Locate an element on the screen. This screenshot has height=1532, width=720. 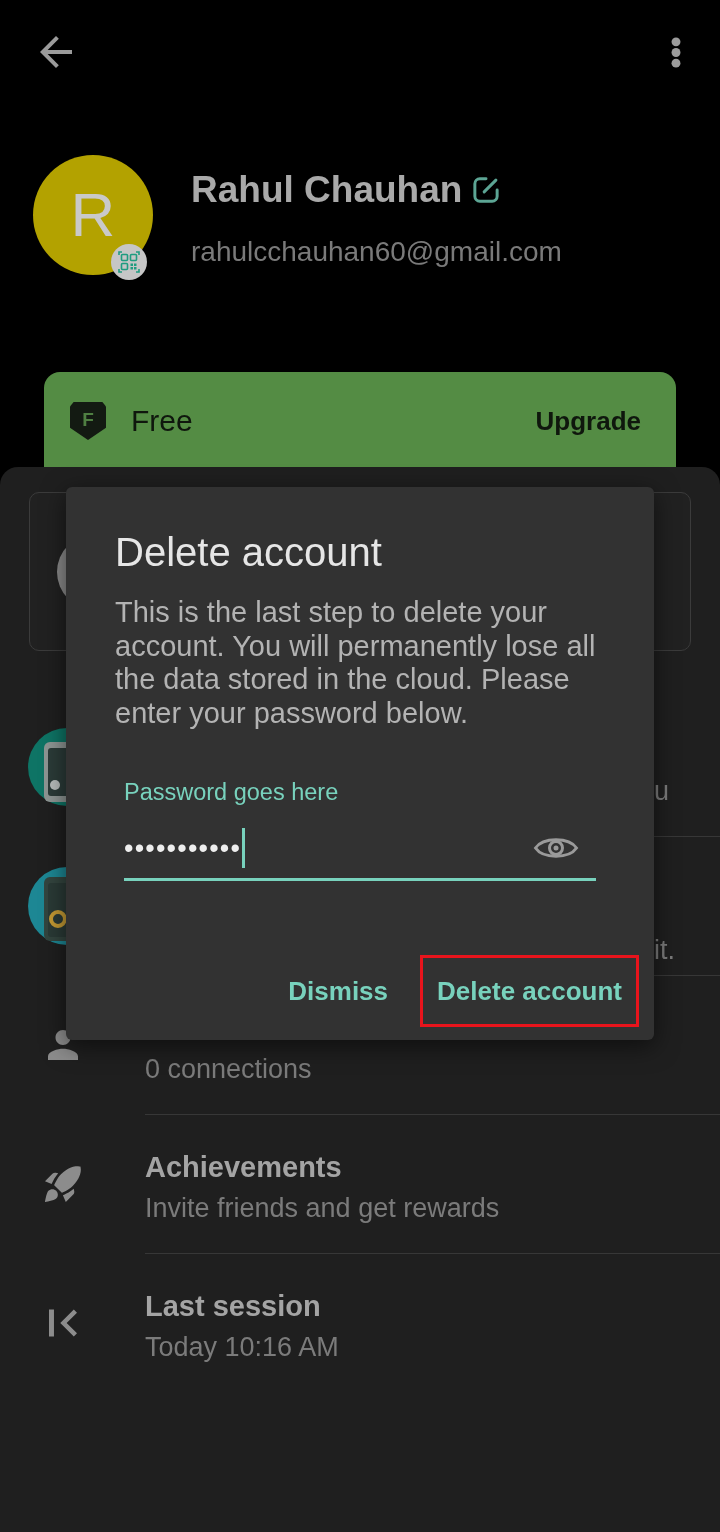
row-subtitle: it. is located at coordinates (664, 950).